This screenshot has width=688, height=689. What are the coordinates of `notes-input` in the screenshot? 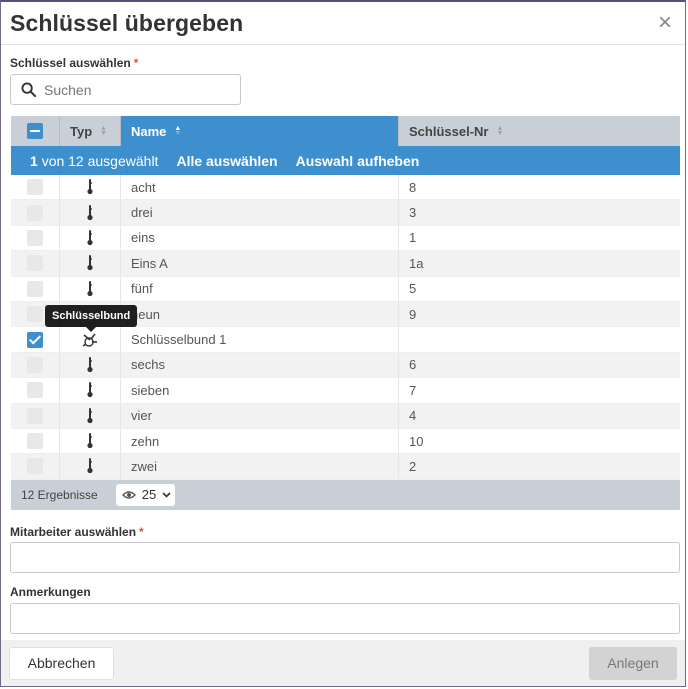 It's located at (345, 618).